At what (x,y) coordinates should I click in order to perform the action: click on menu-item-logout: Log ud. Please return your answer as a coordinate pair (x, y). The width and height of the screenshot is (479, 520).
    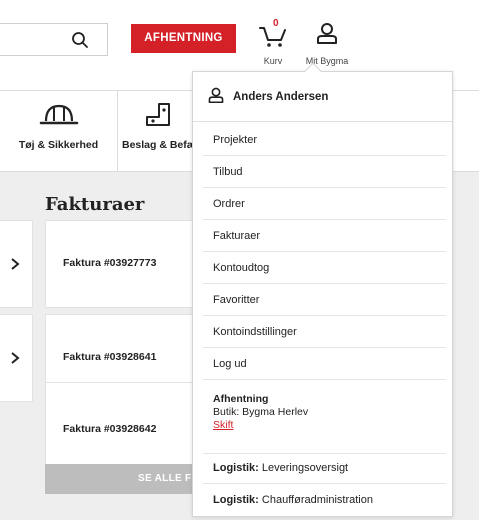
    Looking at the image, I should click on (324, 364).